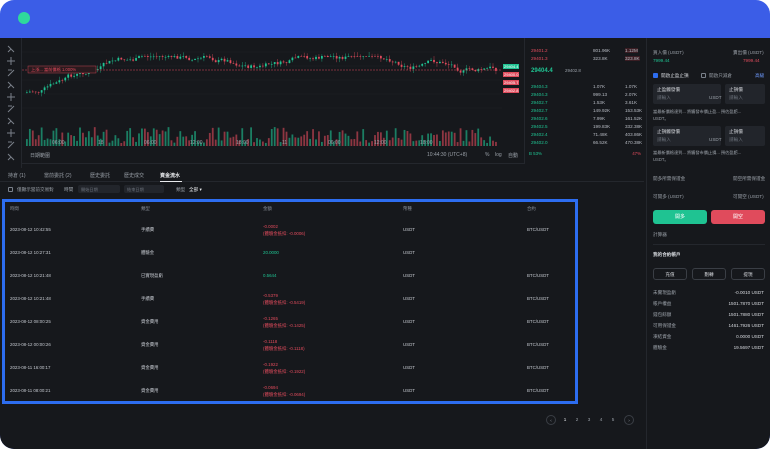 This screenshot has width=770, height=449. Describe the element at coordinates (17, 175) in the screenshot. I see `tab-positions: 持倉 (1)` at that location.